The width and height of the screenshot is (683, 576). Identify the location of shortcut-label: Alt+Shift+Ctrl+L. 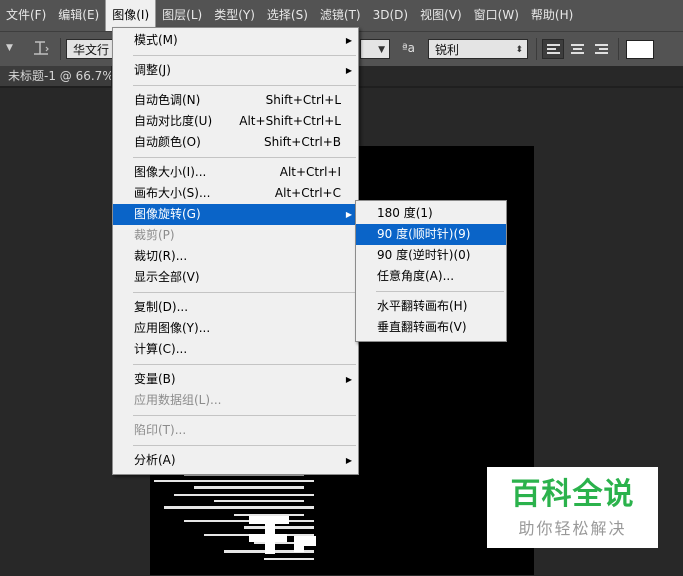
(290, 121).